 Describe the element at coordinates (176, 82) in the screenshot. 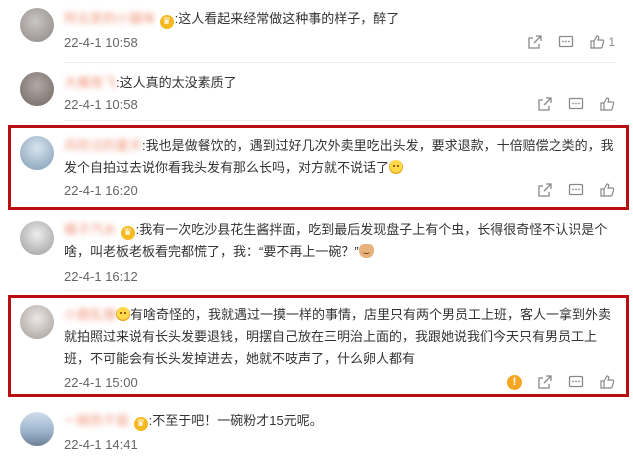

I see `comment-text: :这人真的太没素质了` at that location.